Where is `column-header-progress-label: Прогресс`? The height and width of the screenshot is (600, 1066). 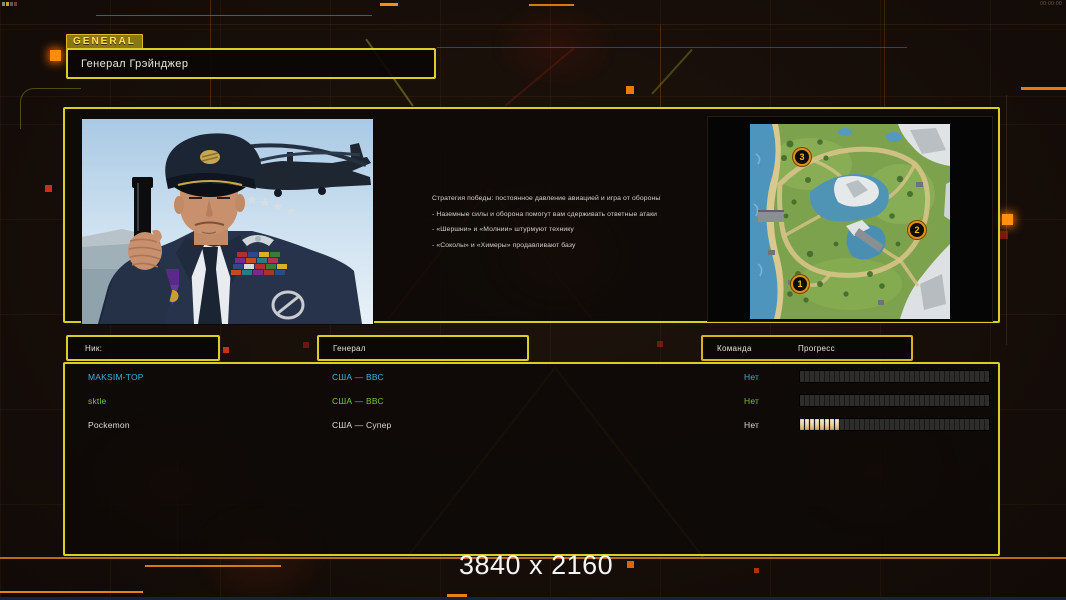
column-header-progress-label: Прогресс is located at coordinates (816, 348).